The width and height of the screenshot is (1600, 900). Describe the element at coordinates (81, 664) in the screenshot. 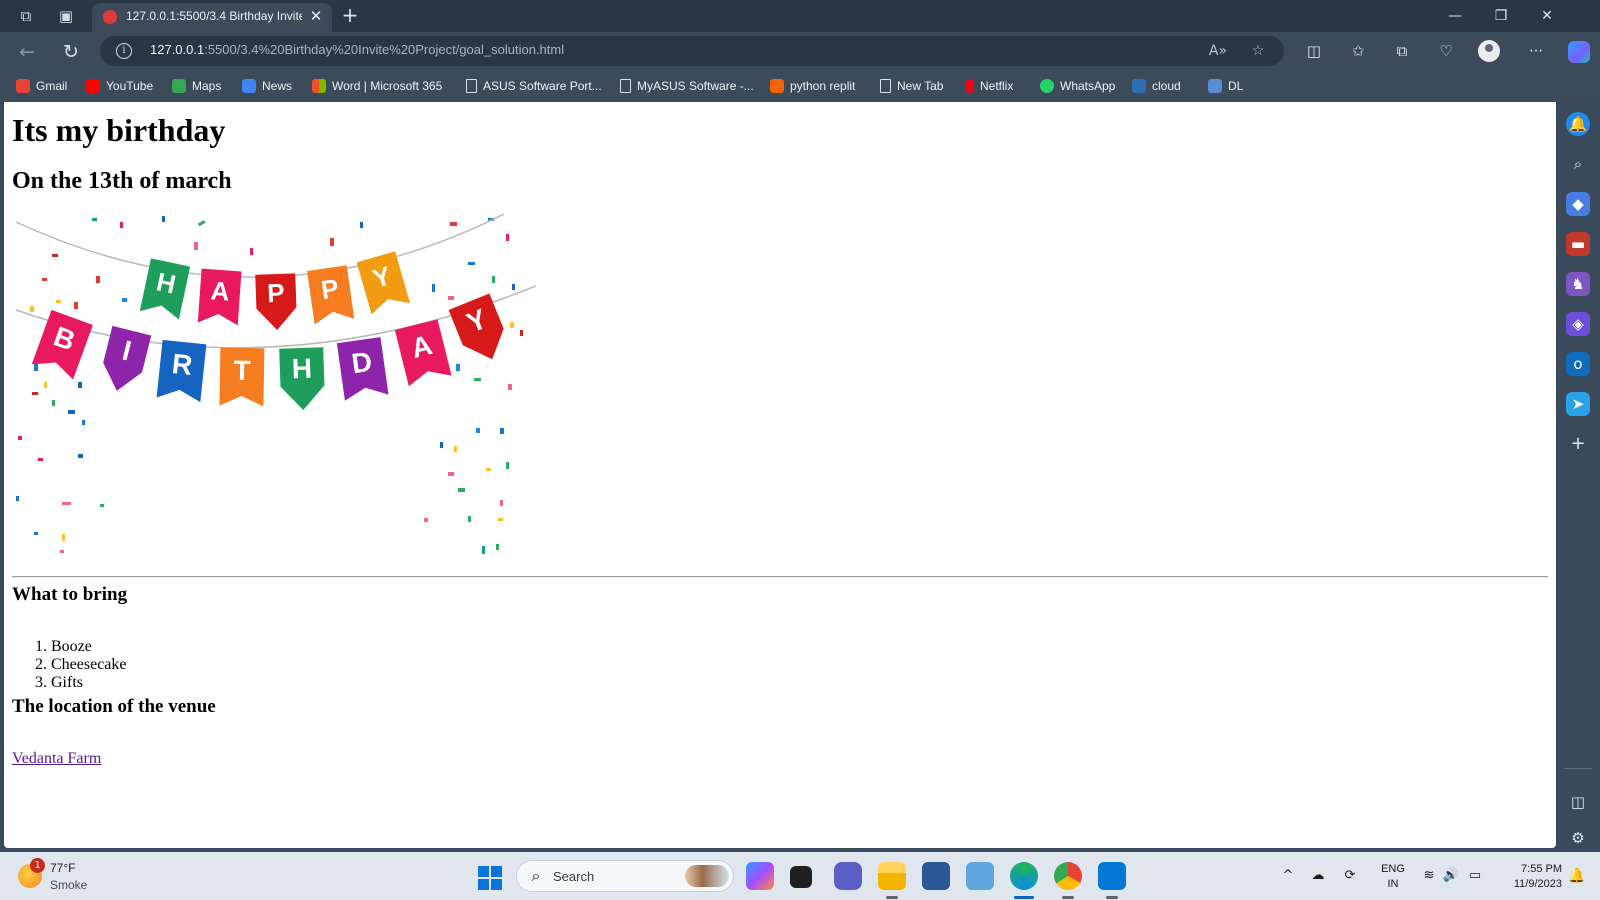

I see `list-item: 2. Cheesecake` at that location.